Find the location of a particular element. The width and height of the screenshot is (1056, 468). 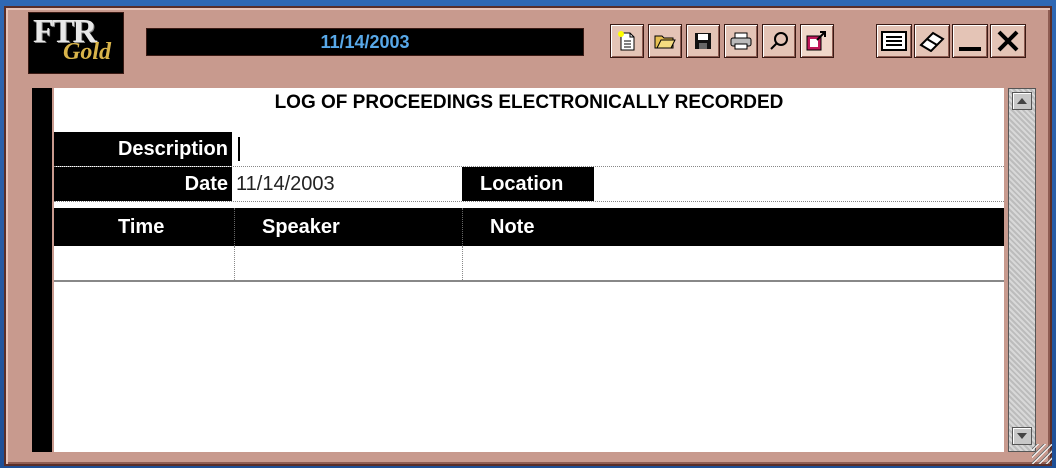

new-log-button is located at coordinates (627, 41).